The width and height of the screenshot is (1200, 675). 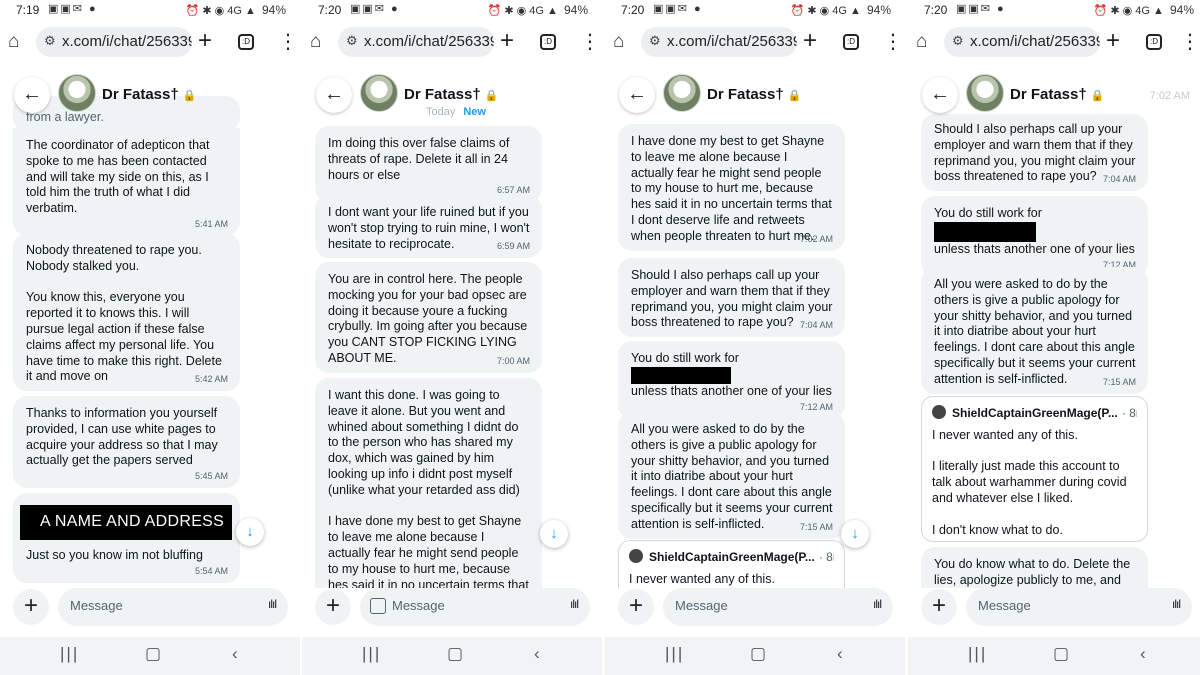 I want to click on today-label: Today, so click(x=441, y=112).